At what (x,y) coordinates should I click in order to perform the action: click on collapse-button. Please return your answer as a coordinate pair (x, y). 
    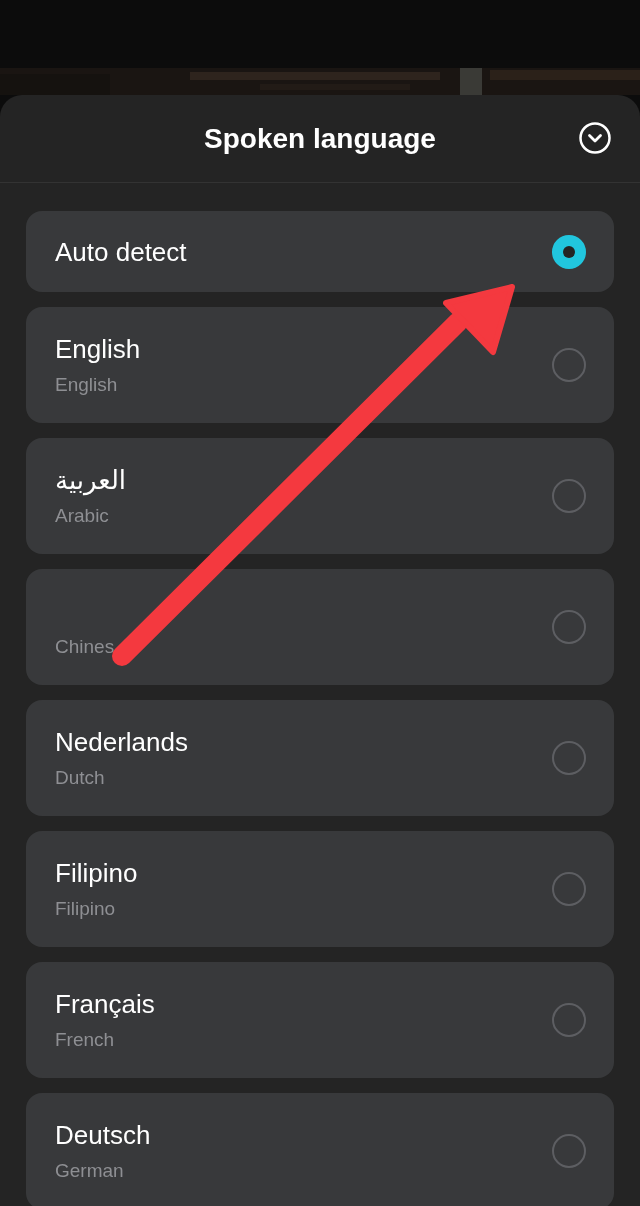
    Looking at the image, I should click on (595, 138).